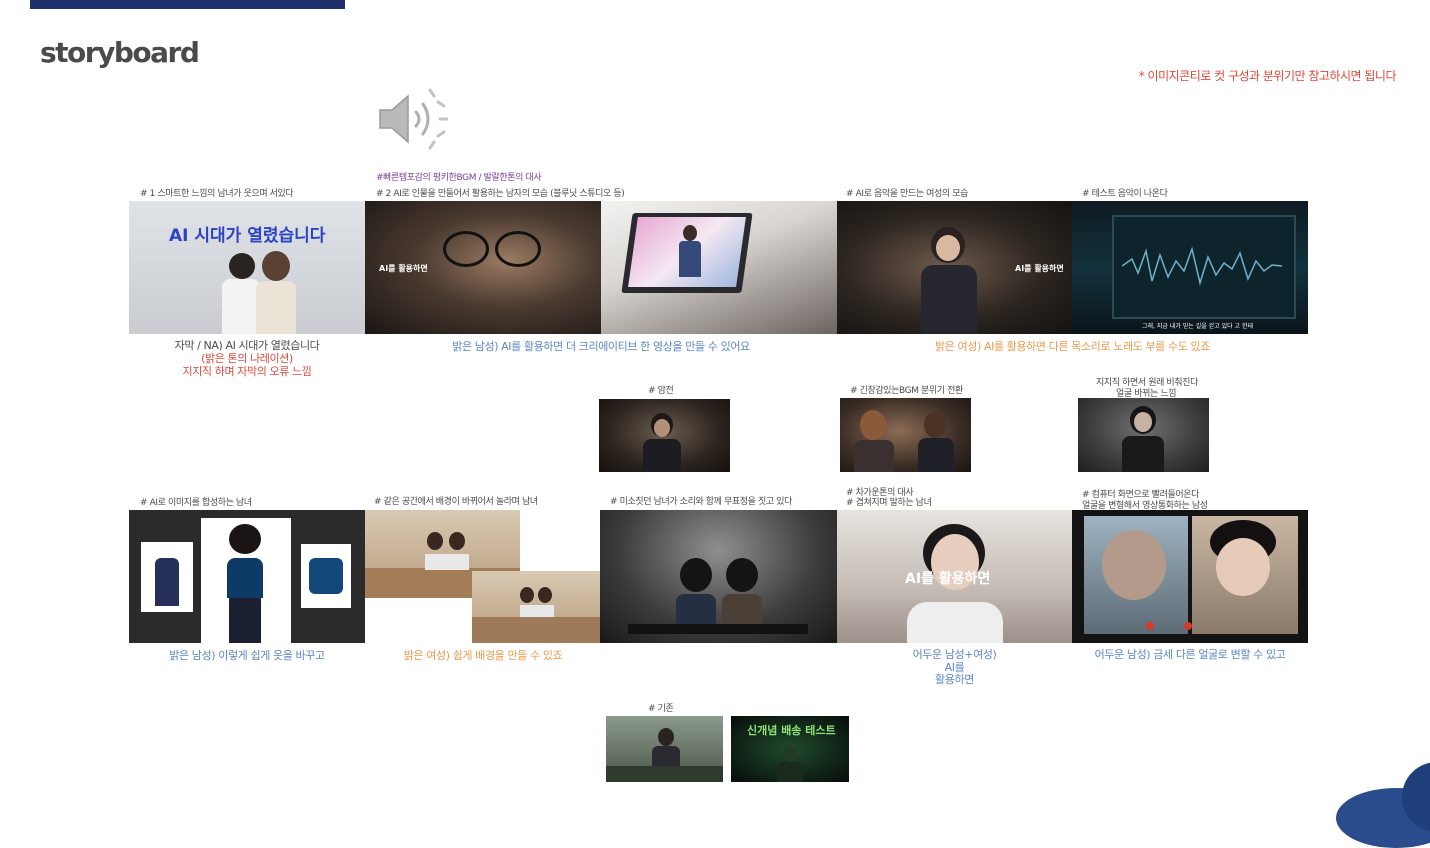  I want to click on frame-5-lyric: 그래, 지금 내가 믿는 길을 걷고 있다 고 한테, so click(1198, 326).